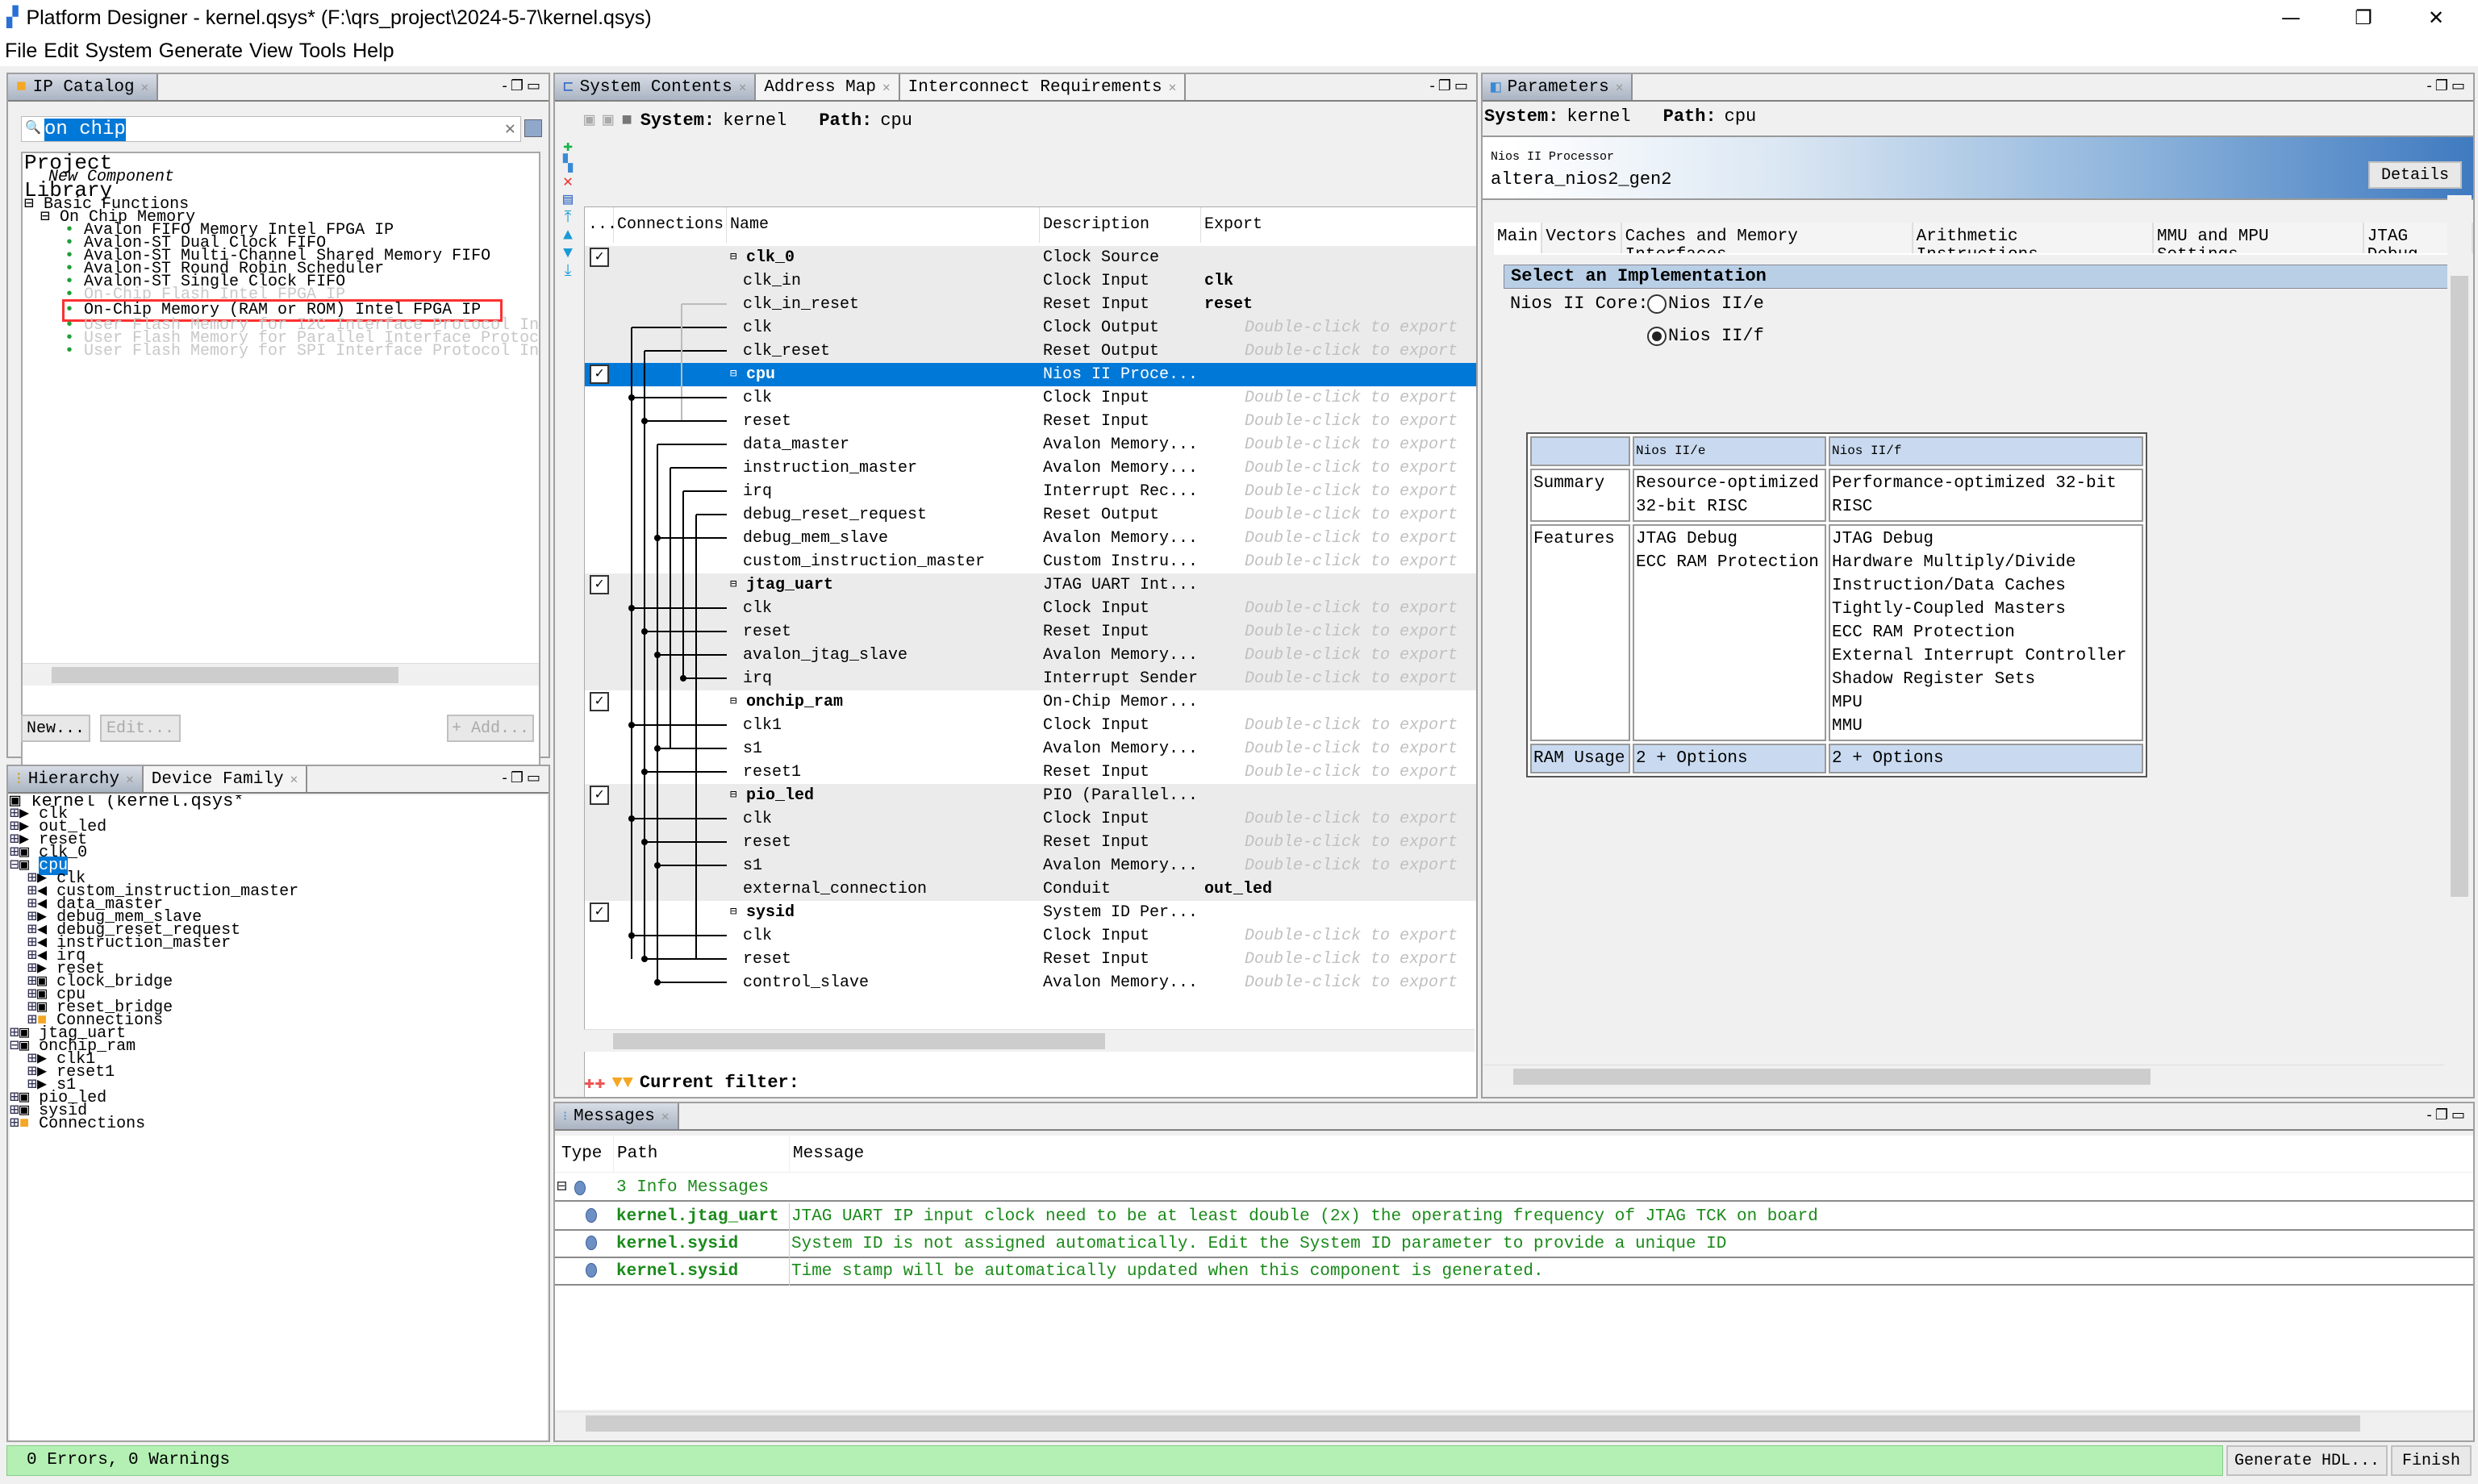  I want to click on param-tab-mmu-and-mpu-settings: MMU and MPU Settings, so click(2258, 244).